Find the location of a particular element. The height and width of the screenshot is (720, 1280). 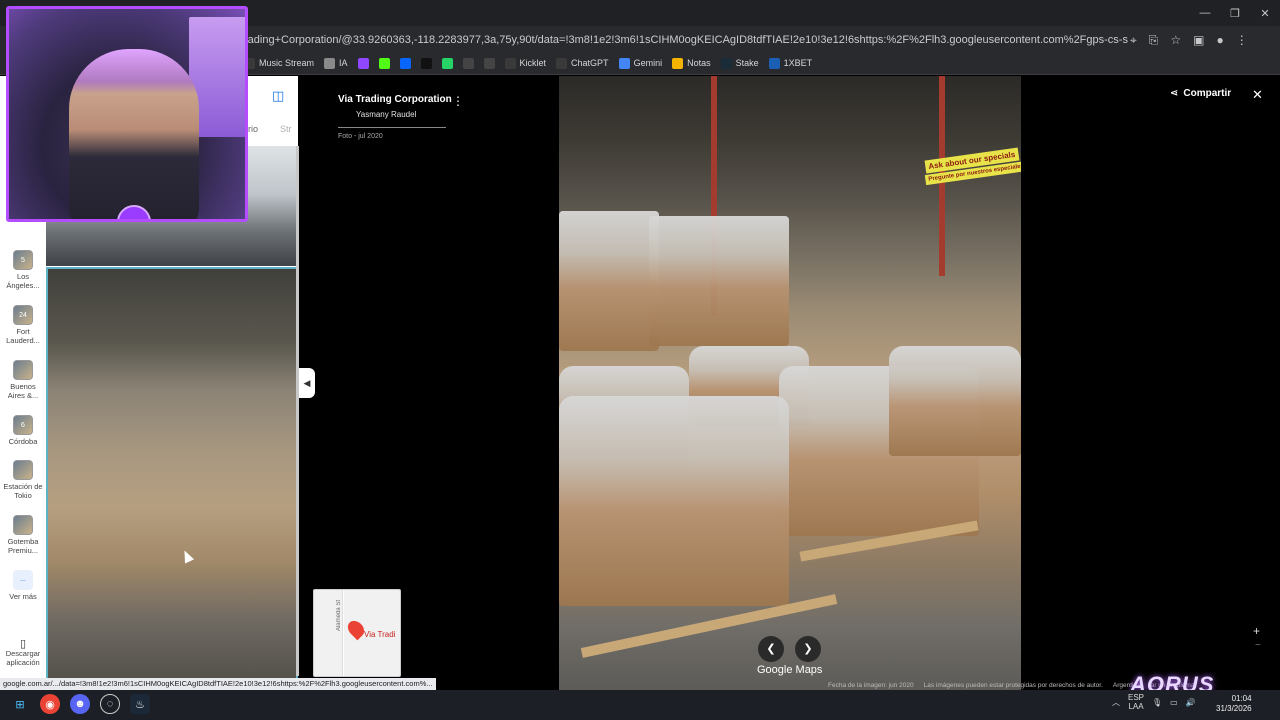

next-photo-button: ❯ is located at coordinates (808, 649).